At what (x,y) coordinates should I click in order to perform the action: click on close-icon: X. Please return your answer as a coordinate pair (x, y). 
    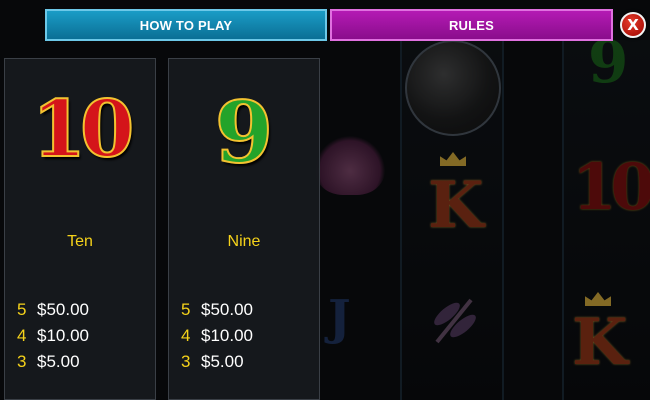
    Looking at the image, I should click on (633, 24).